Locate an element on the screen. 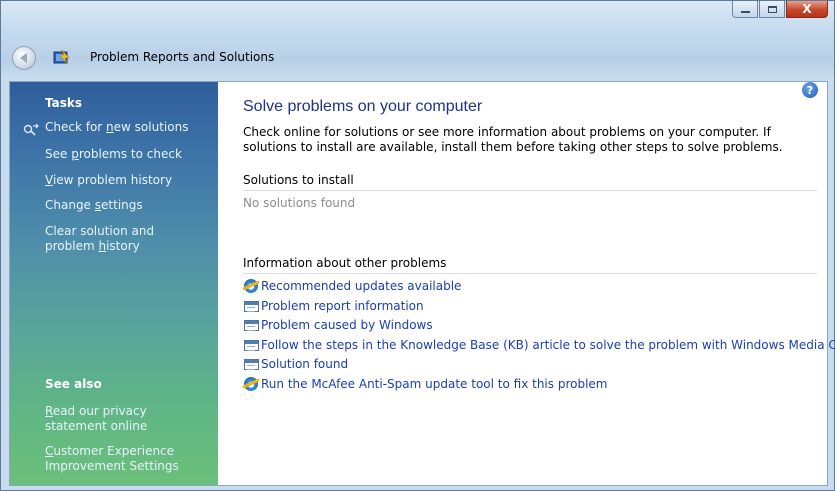 The image size is (835, 491). tasks-header: Tasks is located at coordinates (64, 103).